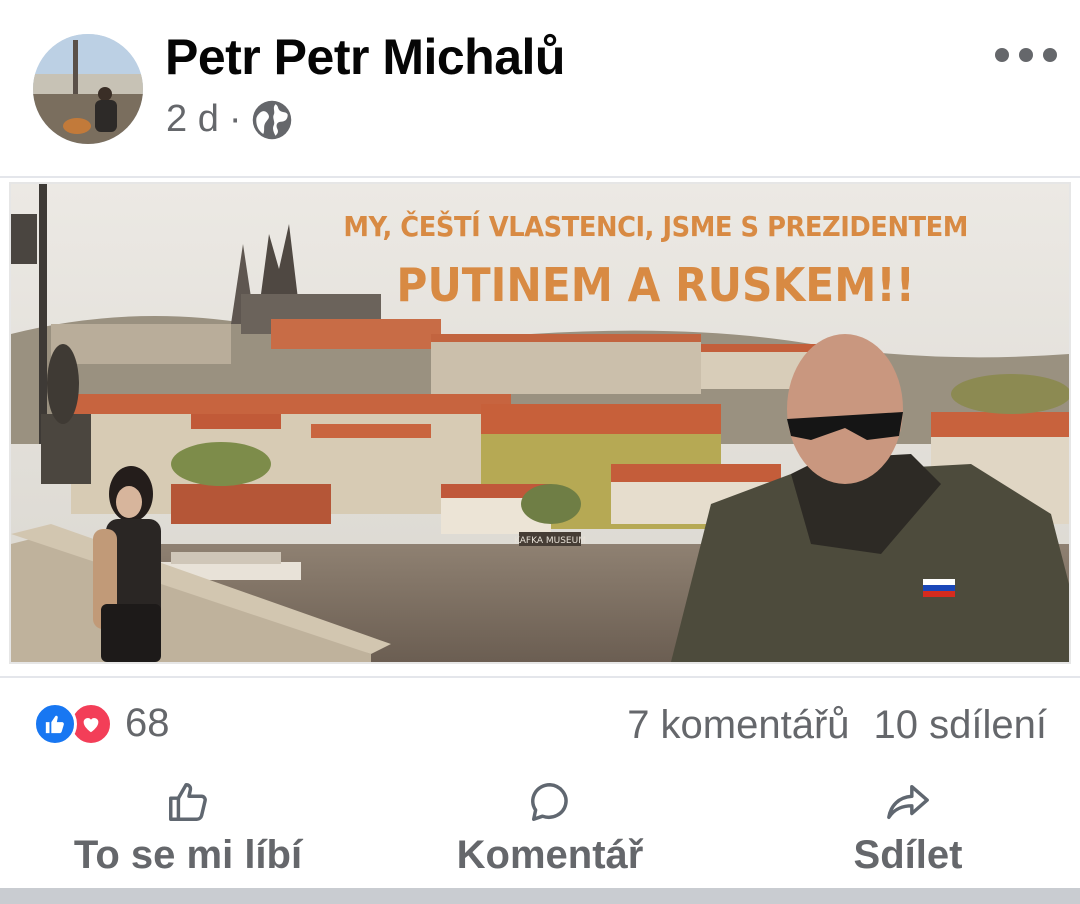  I want to click on post-stats: 68 7 komentářů 10 sdílení, so click(540, 725).